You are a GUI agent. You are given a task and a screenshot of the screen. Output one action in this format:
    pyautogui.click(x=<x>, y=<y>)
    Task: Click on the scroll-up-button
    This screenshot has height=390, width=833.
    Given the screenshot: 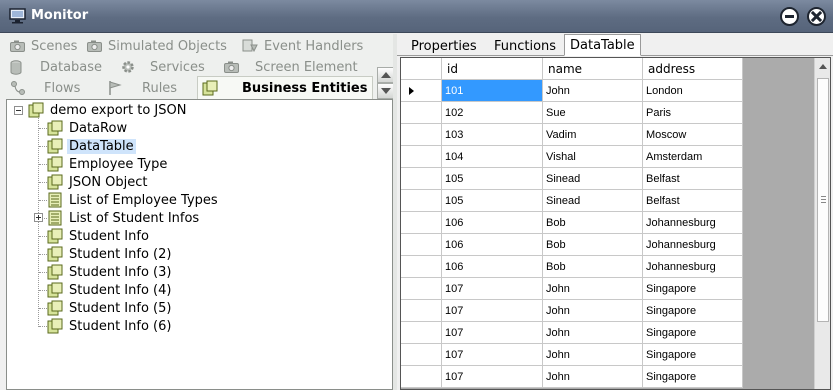 What is the action you would take?
    pyautogui.click(x=823, y=66)
    